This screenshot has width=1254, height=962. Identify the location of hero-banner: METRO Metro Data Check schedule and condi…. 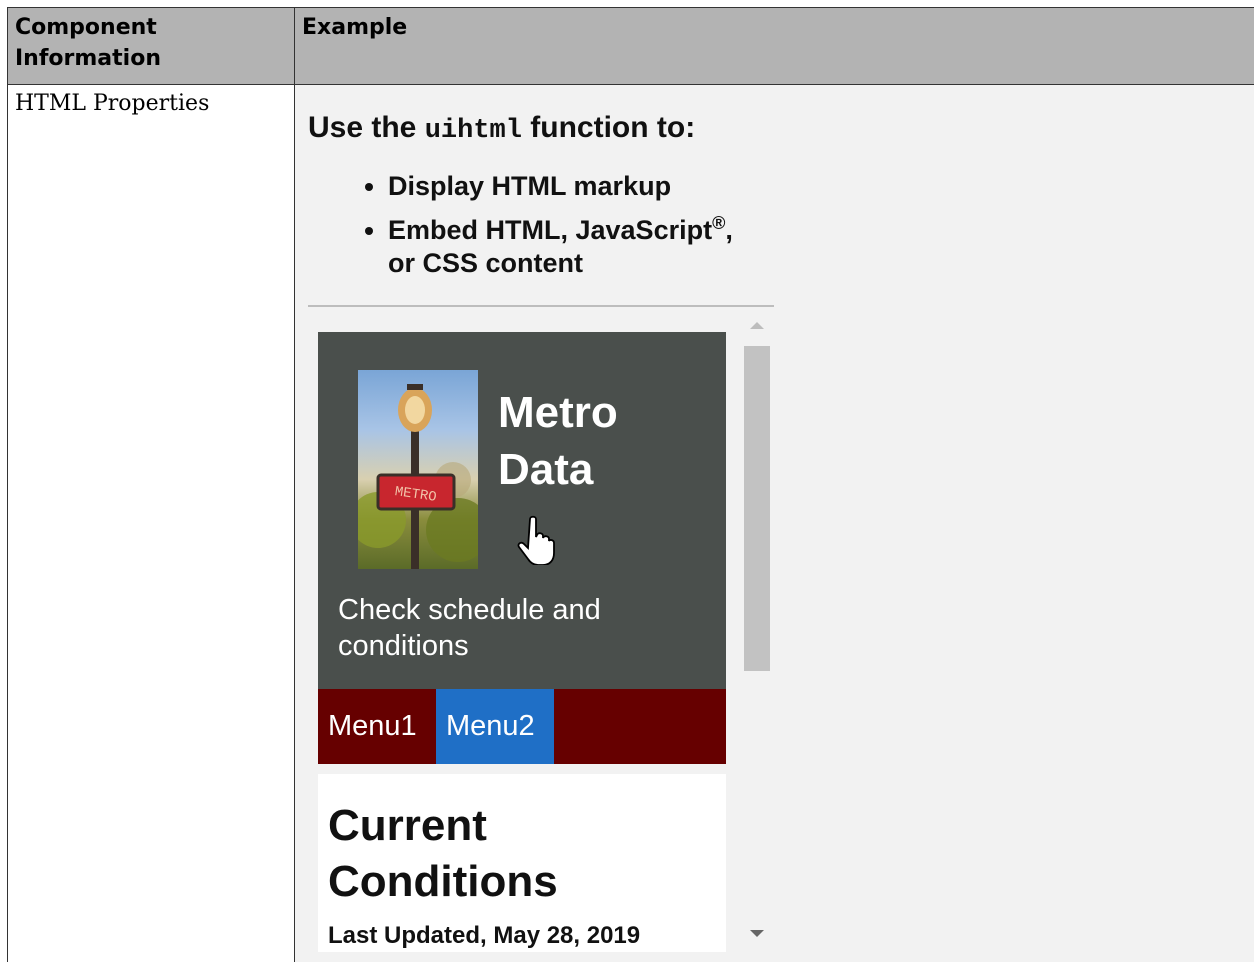
(522, 510).